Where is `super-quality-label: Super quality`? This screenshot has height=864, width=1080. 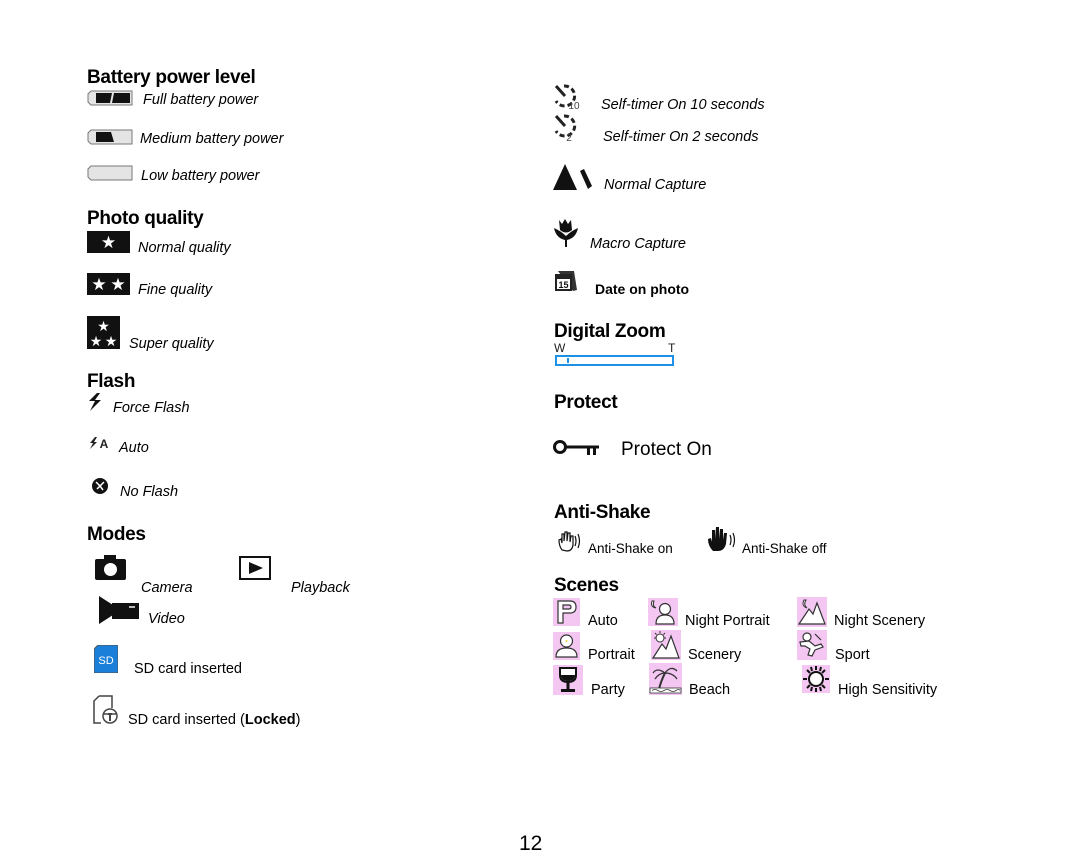 super-quality-label: Super quality is located at coordinates (171, 344).